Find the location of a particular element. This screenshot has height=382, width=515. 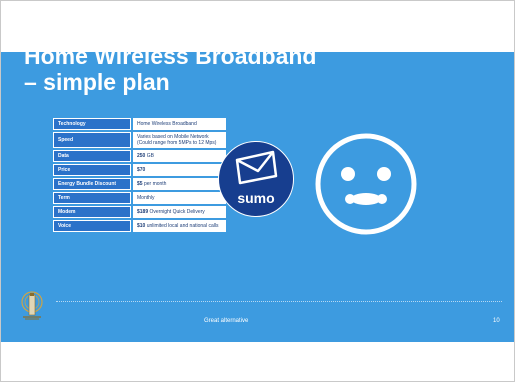

row-label: Speed is located at coordinates (92, 140).